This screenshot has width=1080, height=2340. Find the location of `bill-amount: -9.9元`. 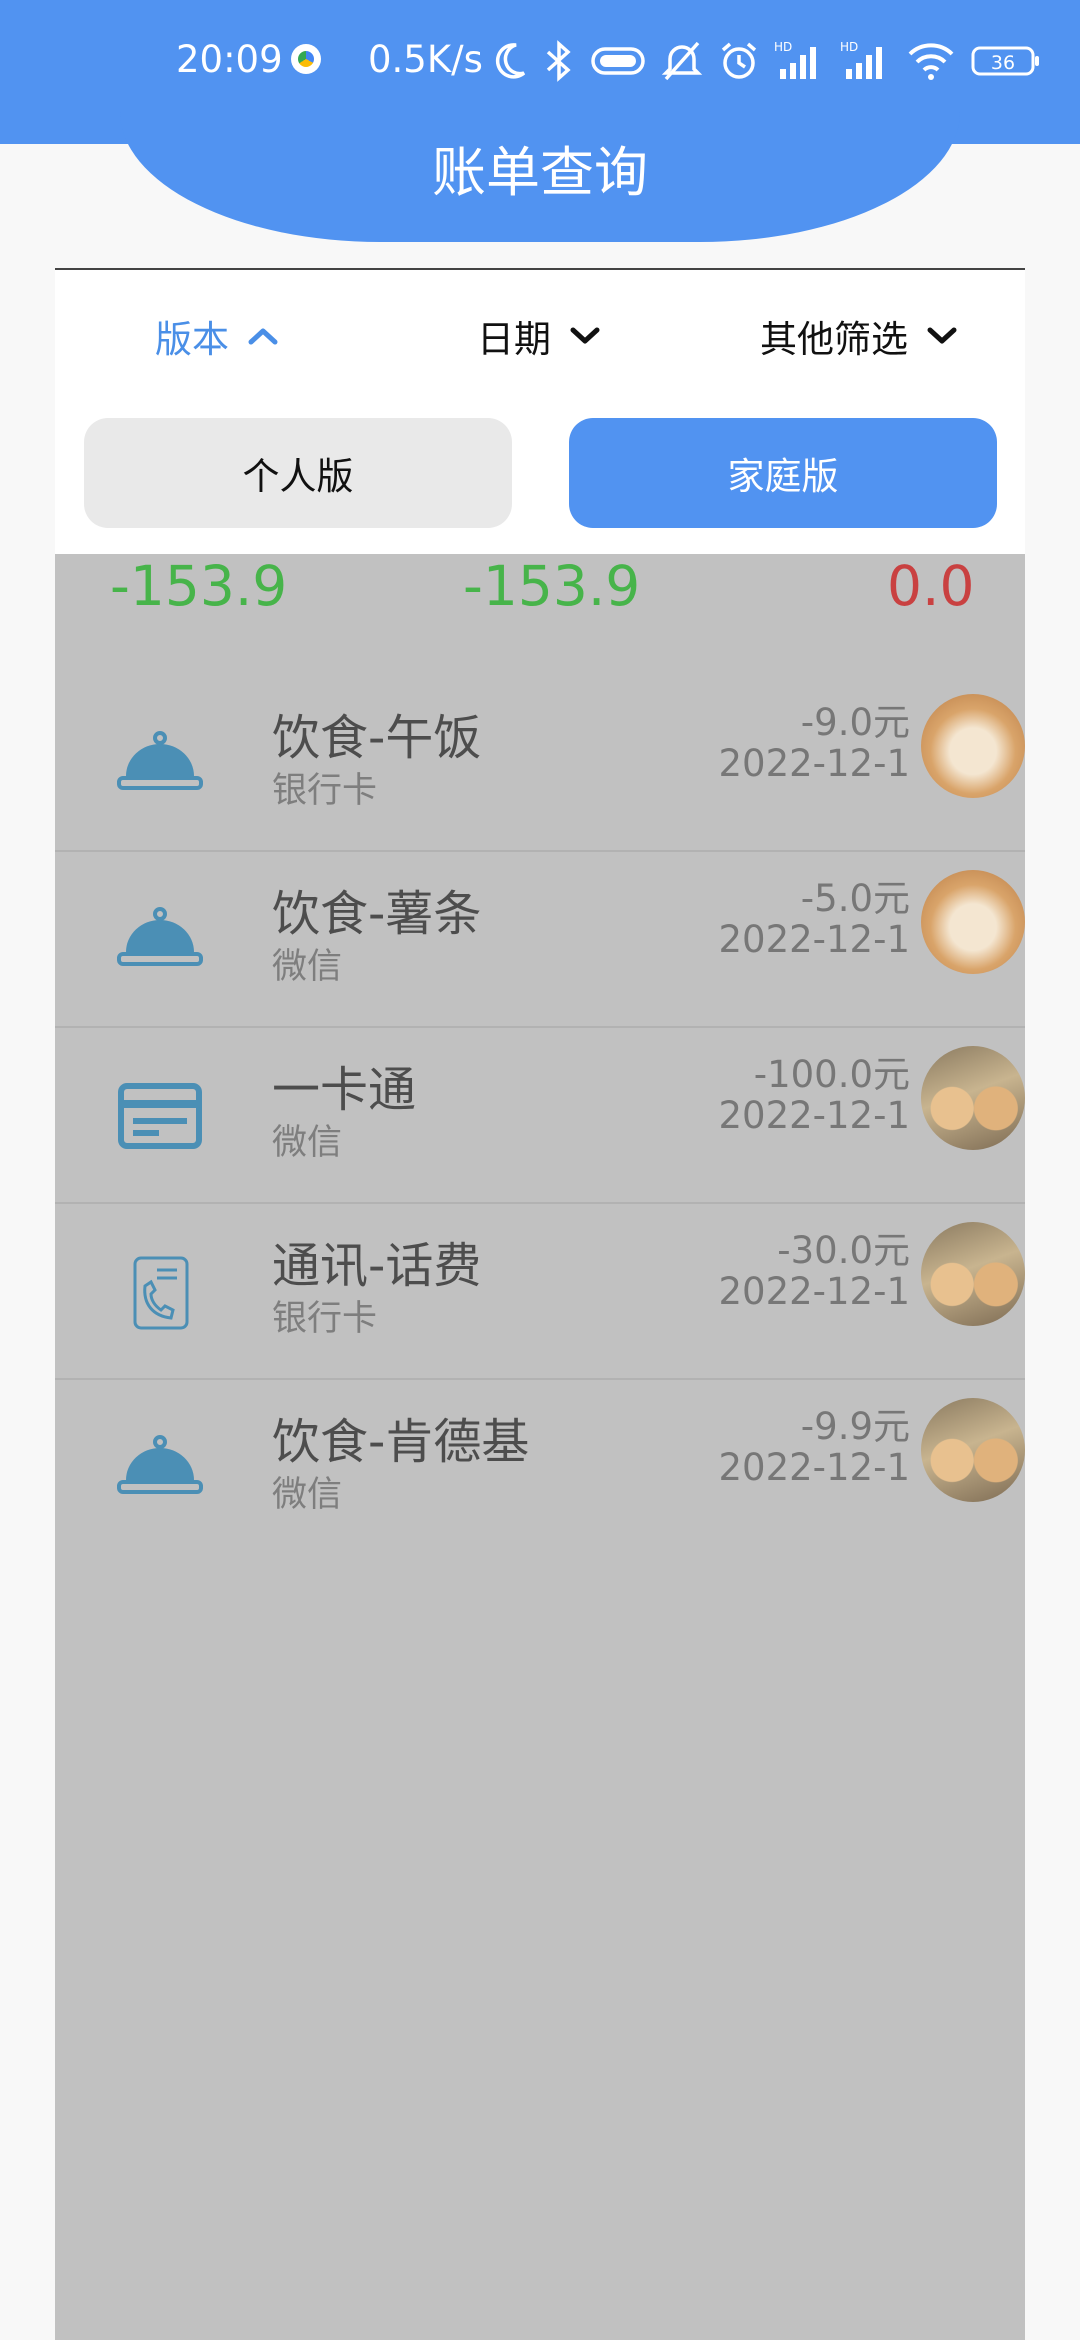

bill-amount: -9.9元 is located at coordinates (855, 1426).